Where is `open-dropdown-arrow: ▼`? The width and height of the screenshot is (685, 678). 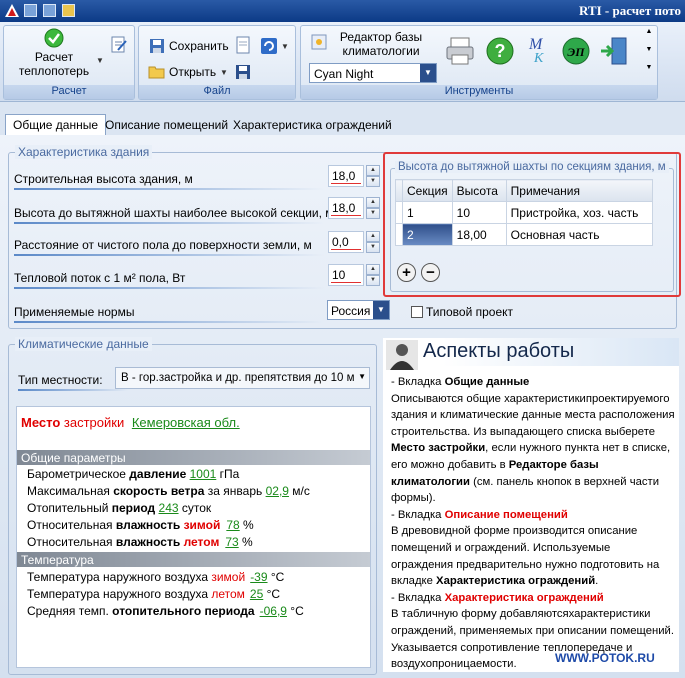 open-dropdown-arrow: ▼ is located at coordinates (224, 72).